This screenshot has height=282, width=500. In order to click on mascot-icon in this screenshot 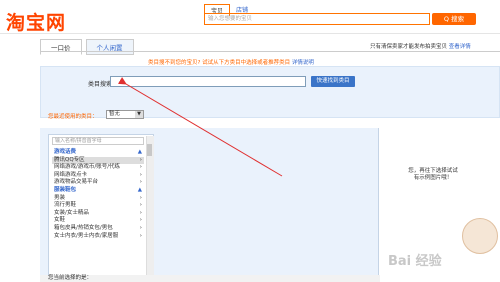, I will do `click(480, 236)`.